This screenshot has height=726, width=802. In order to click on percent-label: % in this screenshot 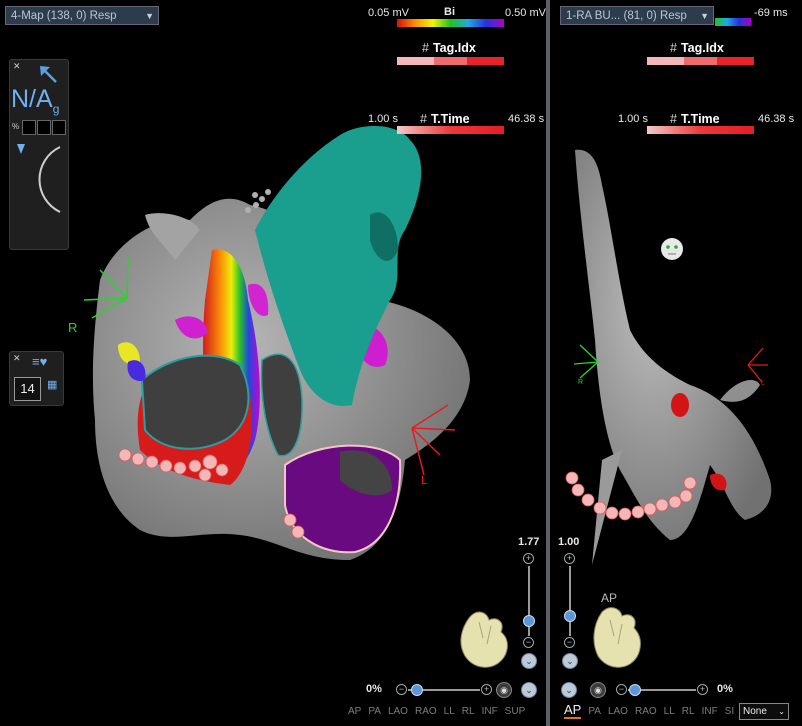, I will do `click(16, 126)`.